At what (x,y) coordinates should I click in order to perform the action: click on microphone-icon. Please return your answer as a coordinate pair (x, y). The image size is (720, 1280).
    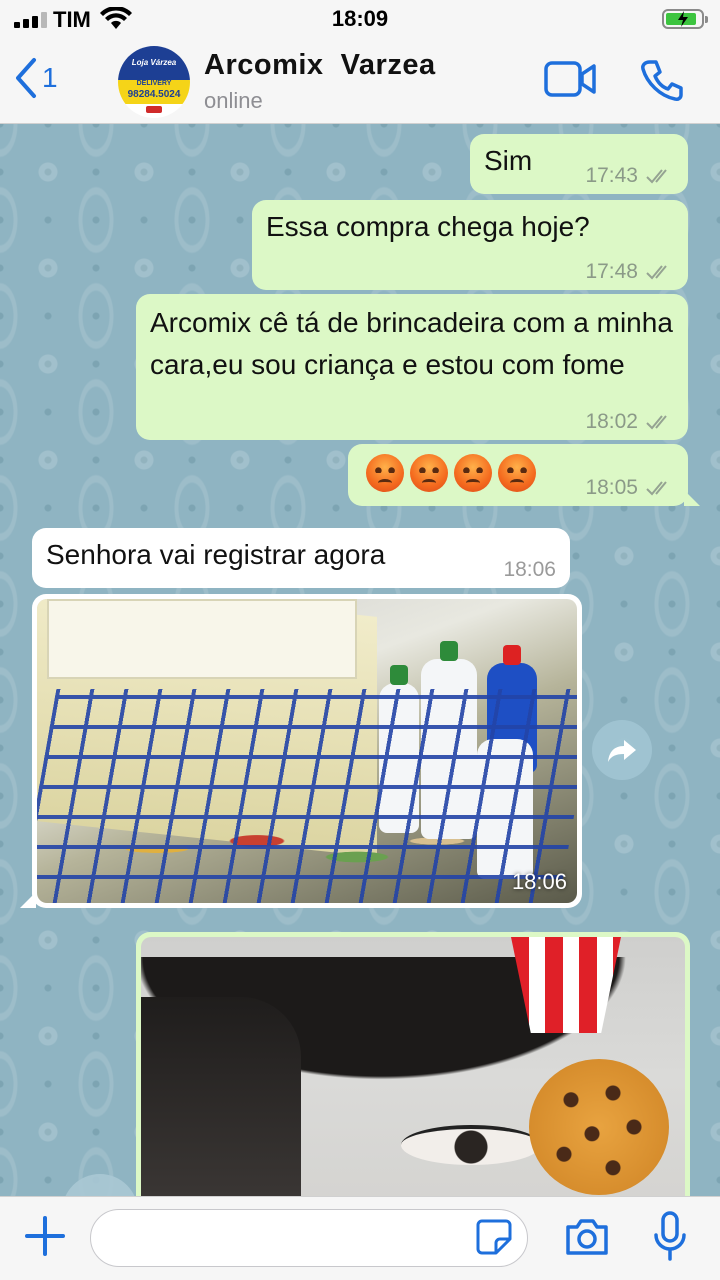
    Looking at the image, I should click on (670, 1236).